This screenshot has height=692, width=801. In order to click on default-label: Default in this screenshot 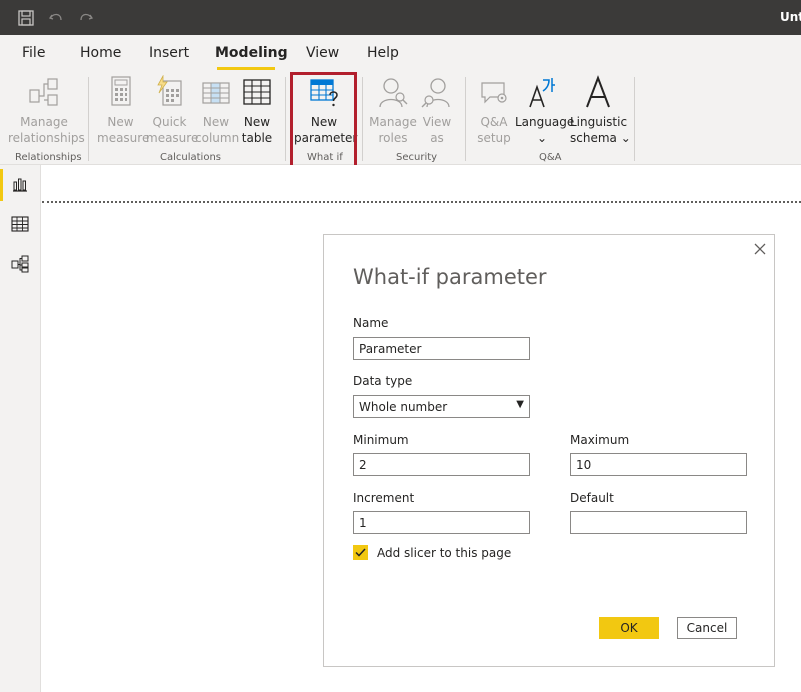, I will do `click(592, 498)`.